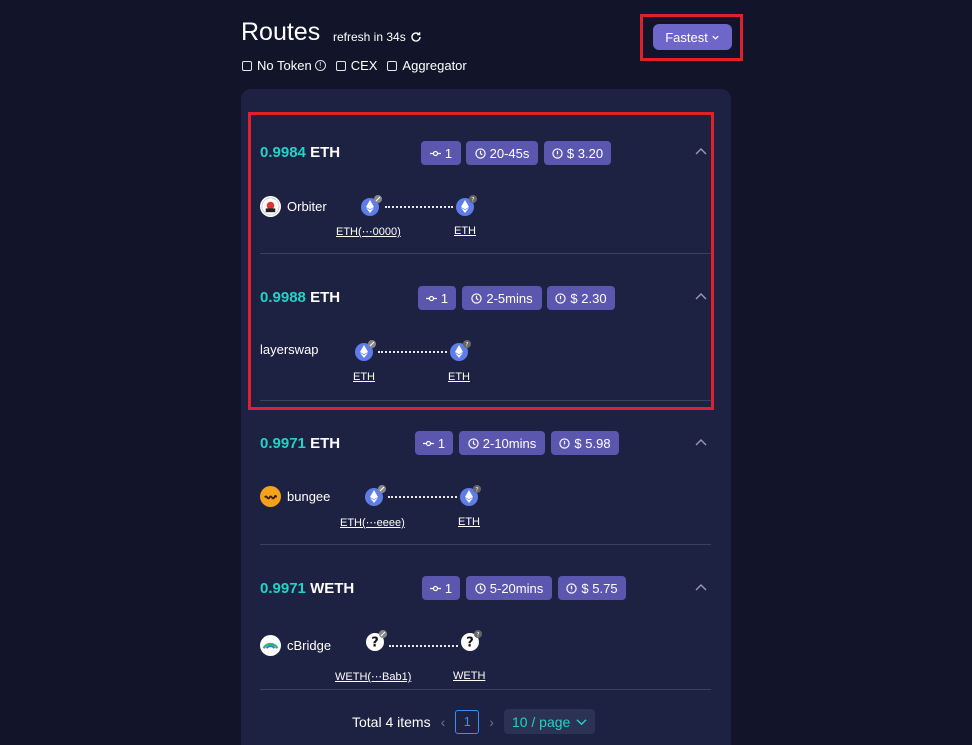  Describe the element at coordinates (332, 588) in the screenshot. I see `route-amount-token: WETH` at that location.